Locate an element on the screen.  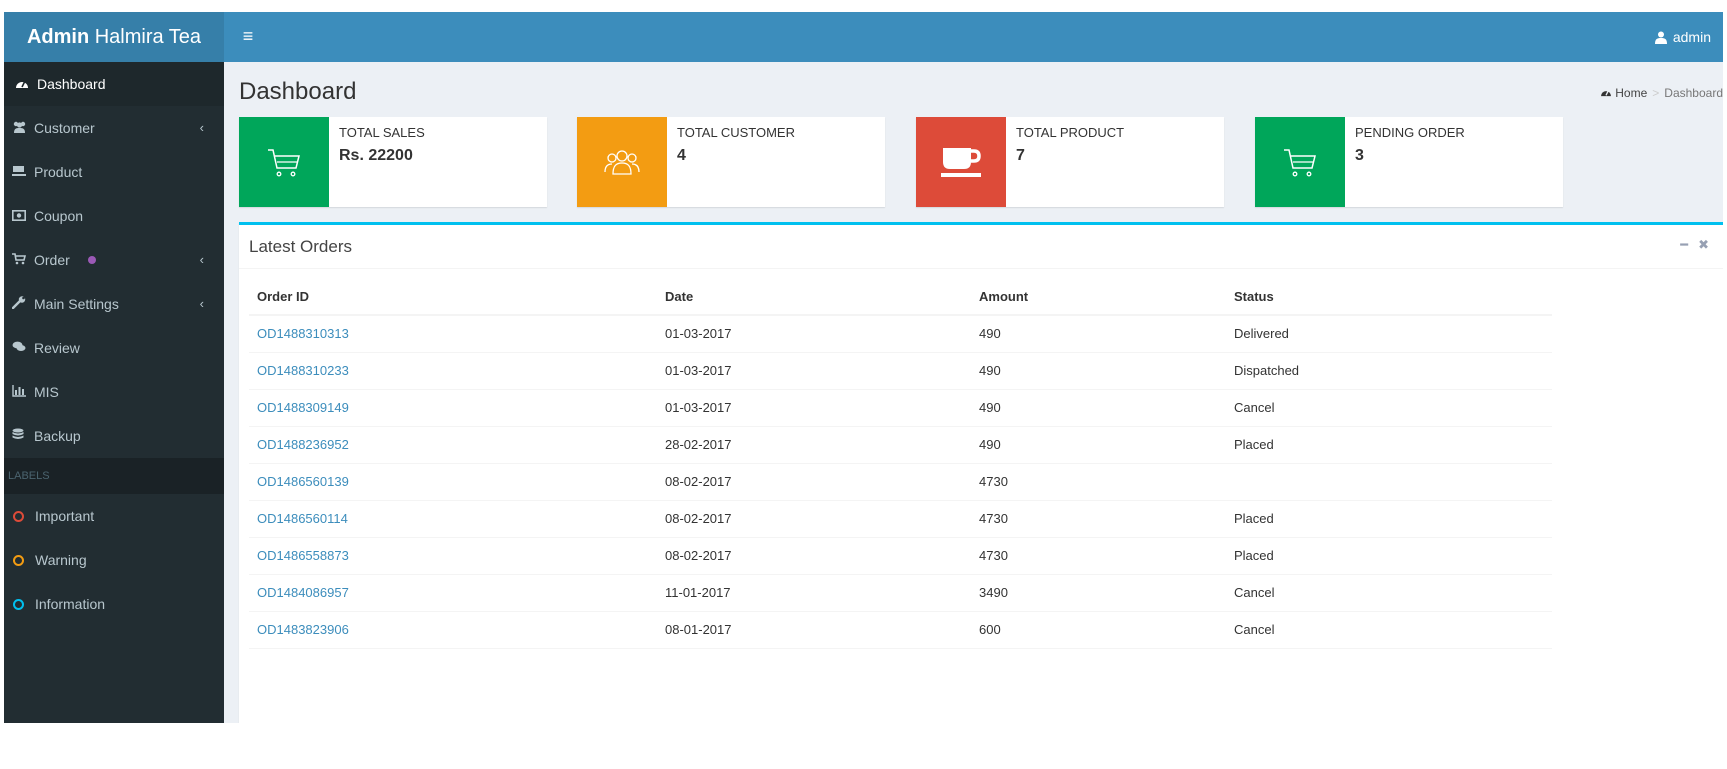
sidebar-item-mis: MIS is located at coordinates (114, 392).